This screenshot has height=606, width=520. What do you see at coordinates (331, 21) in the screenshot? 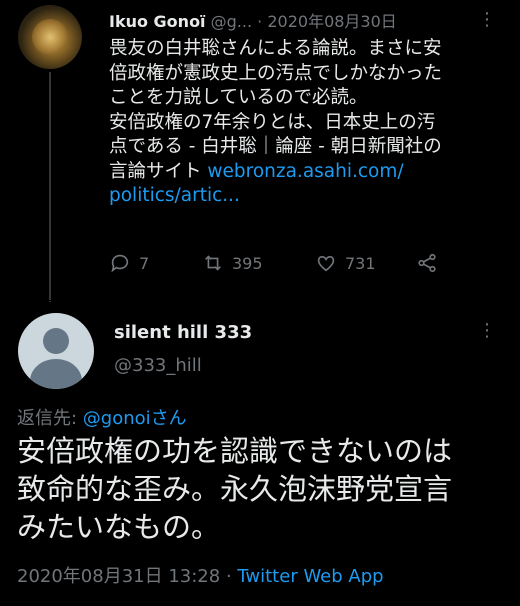
I see `tweet-date: 2020年08月30日` at bounding box center [331, 21].